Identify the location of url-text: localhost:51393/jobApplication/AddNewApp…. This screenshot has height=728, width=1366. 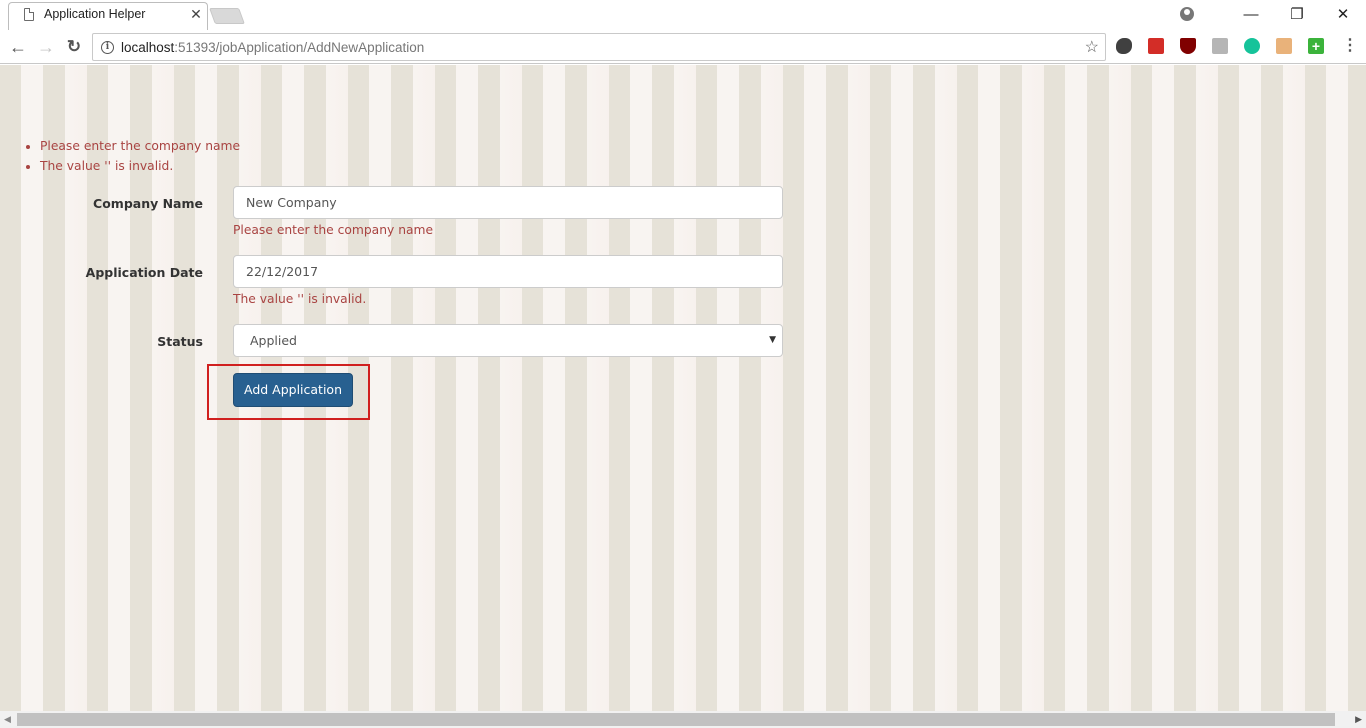
(272, 47).